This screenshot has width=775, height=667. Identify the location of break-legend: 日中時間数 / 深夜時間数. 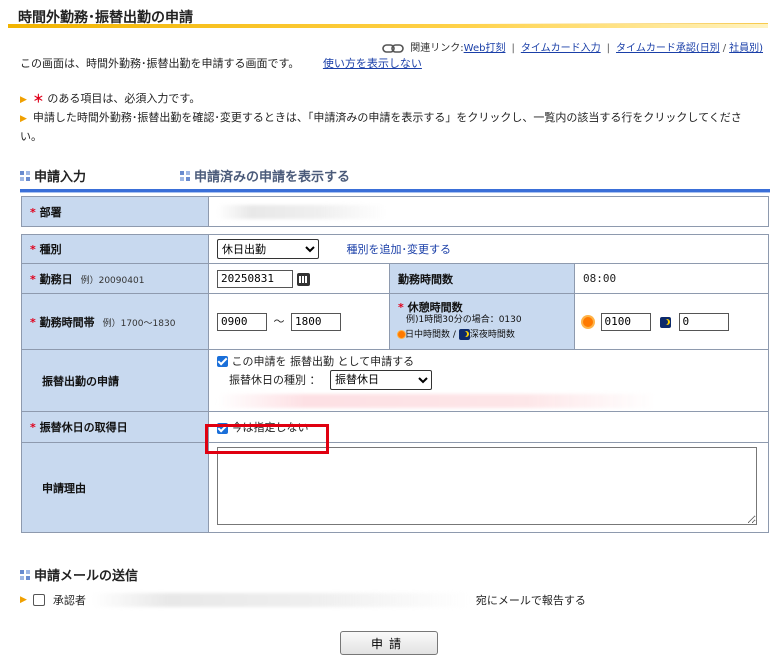
(486, 335).